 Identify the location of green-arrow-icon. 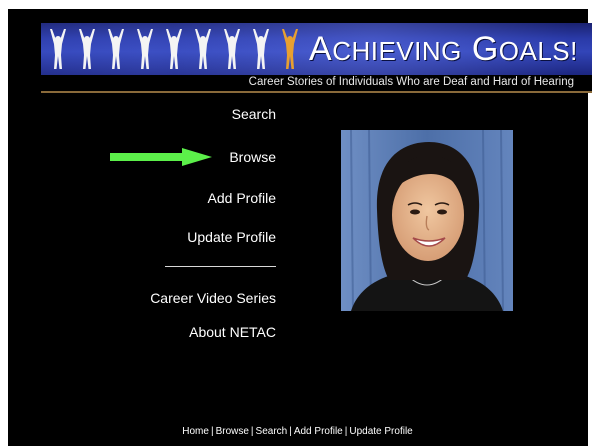
(161, 157).